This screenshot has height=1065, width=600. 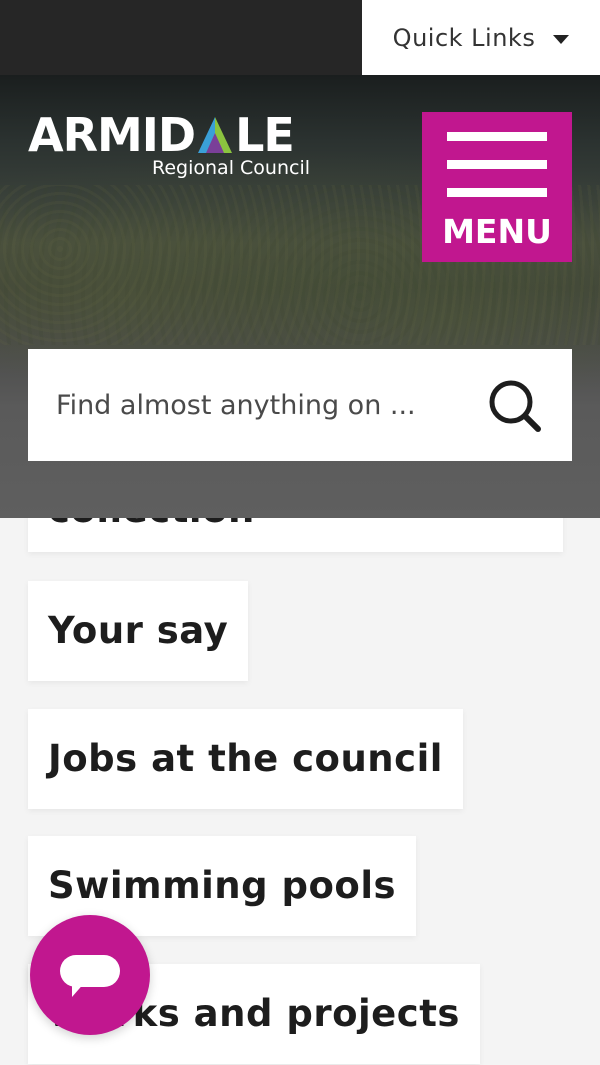 I want to click on logo-wordmark: ARMID LE, so click(x=161, y=135).